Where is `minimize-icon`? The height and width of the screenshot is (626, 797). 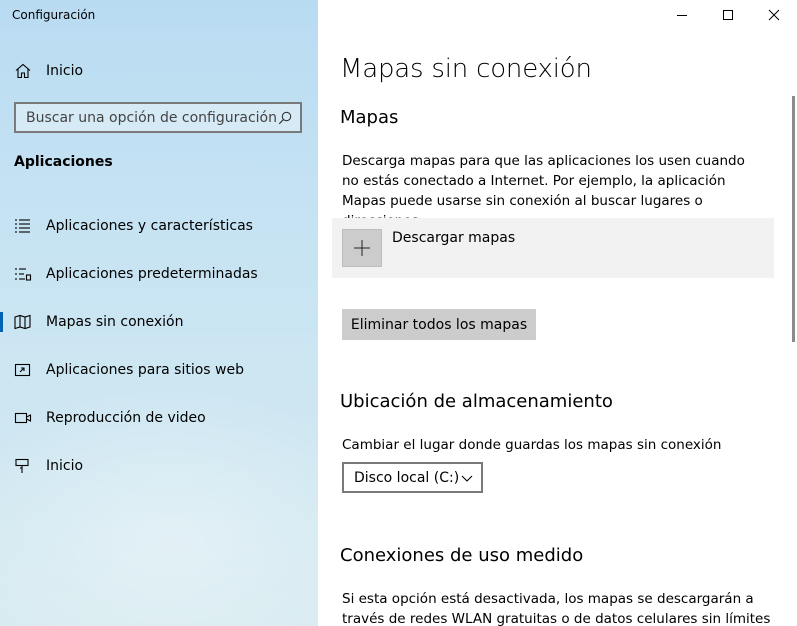 minimize-icon is located at coordinates (682, 15).